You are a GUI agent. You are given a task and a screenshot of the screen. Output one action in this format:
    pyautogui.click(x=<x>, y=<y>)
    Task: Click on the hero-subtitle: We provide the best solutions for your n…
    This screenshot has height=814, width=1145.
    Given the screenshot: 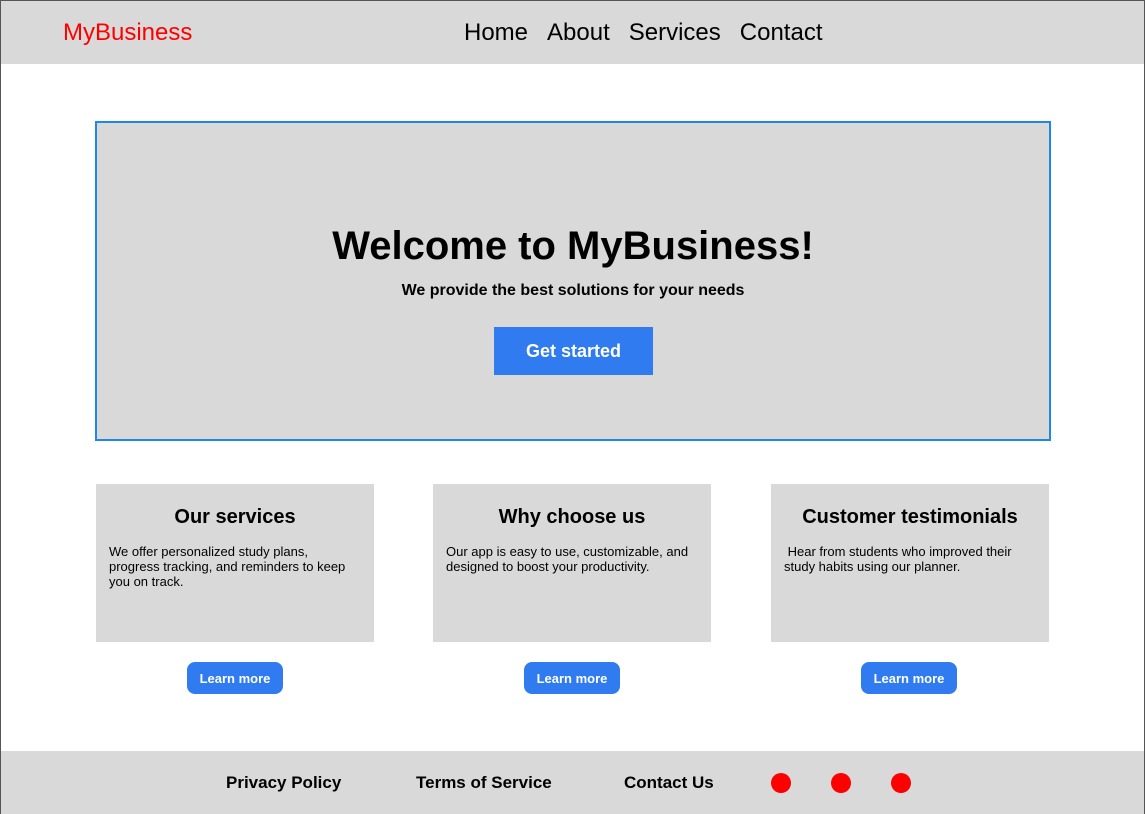 What is the action you would take?
    pyautogui.click(x=573, y=290)
    